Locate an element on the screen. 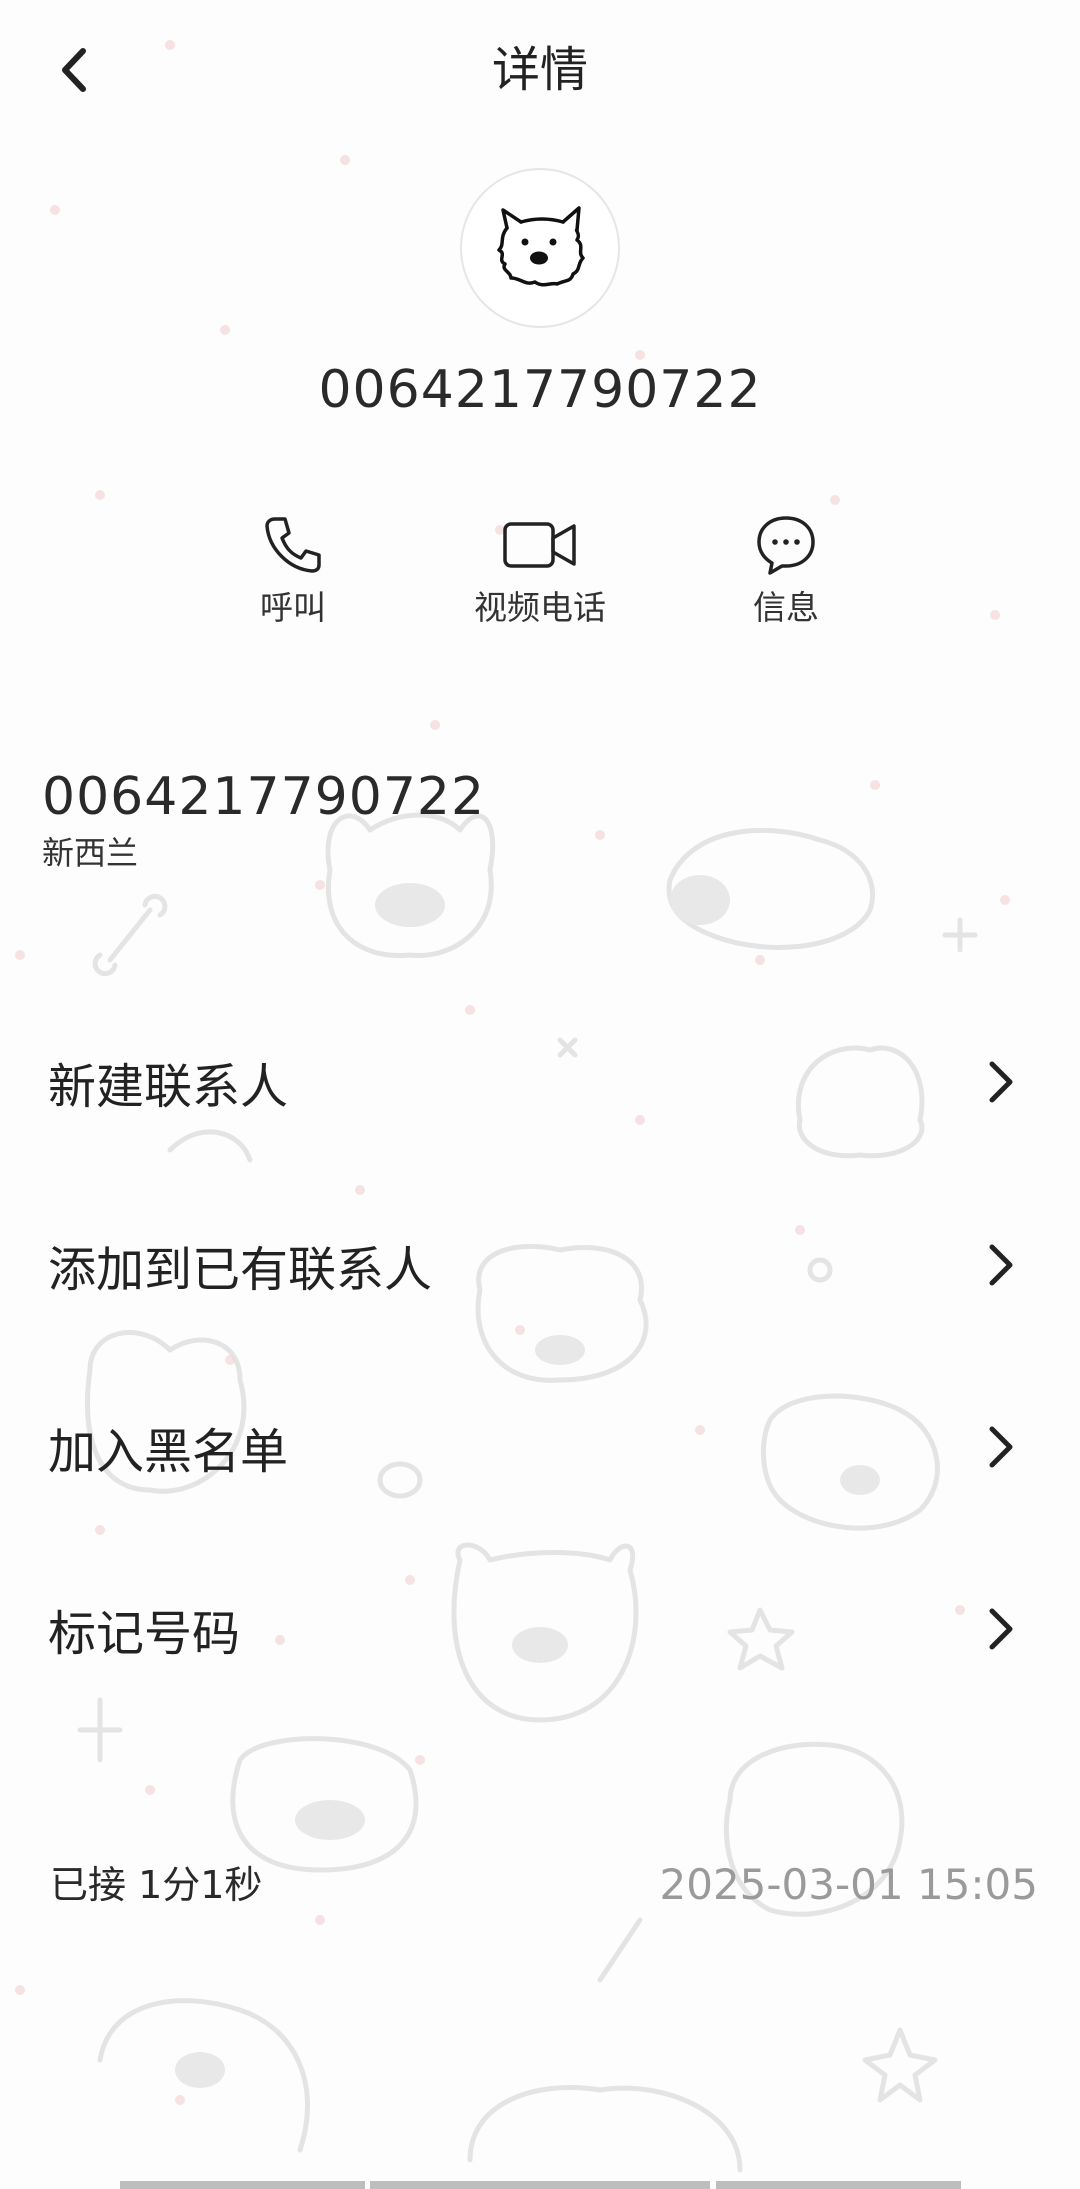 The image size is (1080, 2189). video-call-label: 视频电话 is located at coordinates (540, 607).